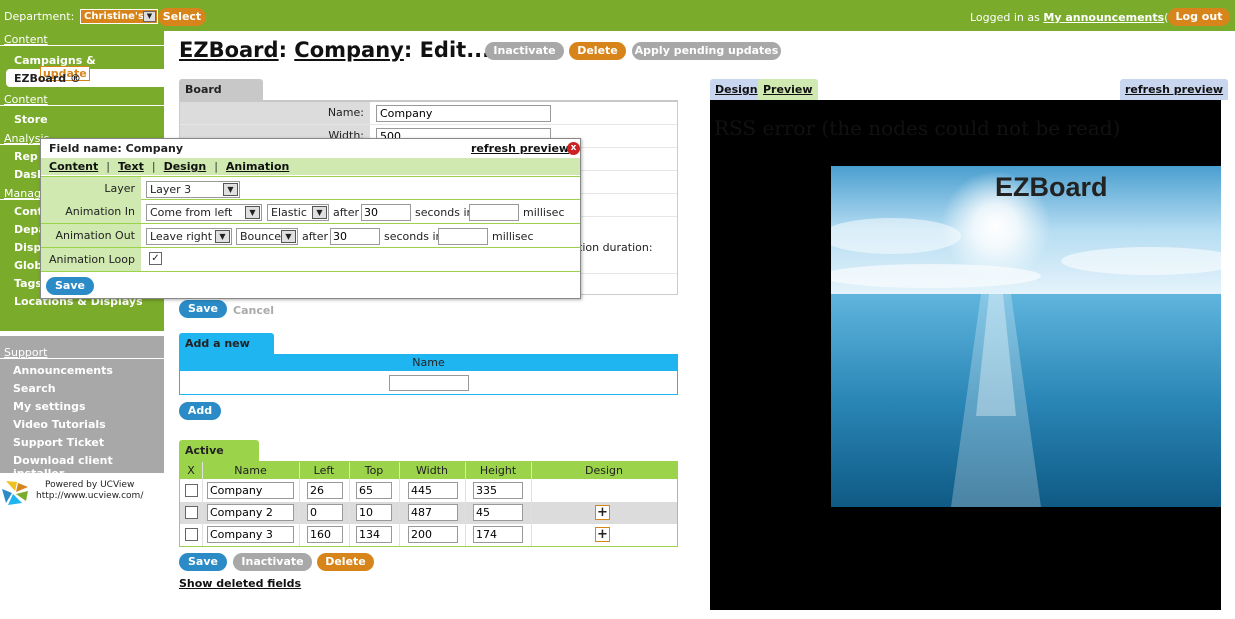  I want to click on save-board-button: Save, so click(203, 309).